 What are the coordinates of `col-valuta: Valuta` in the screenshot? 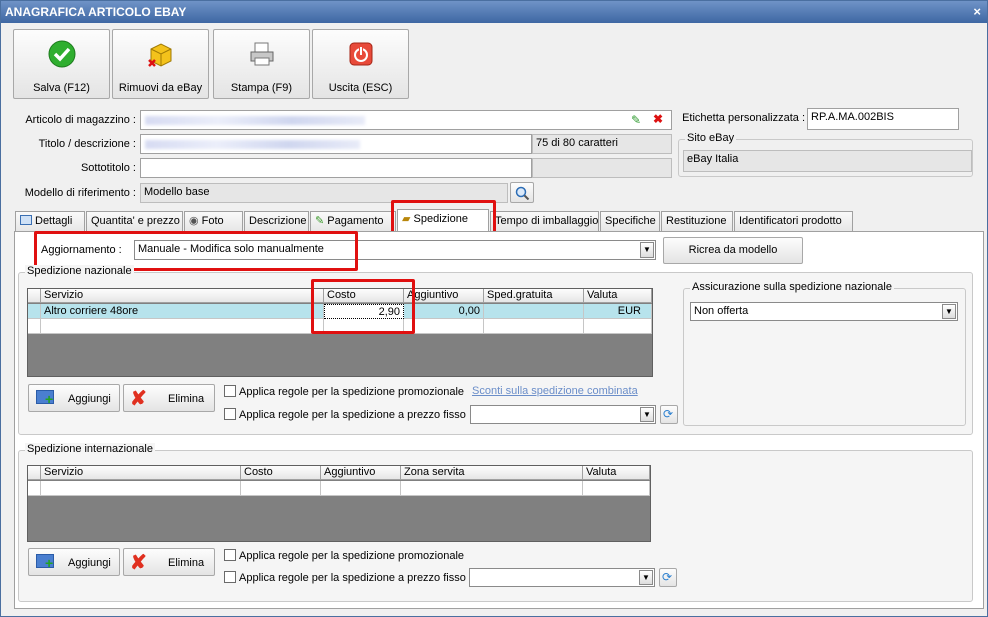 It's located at (618, 296).